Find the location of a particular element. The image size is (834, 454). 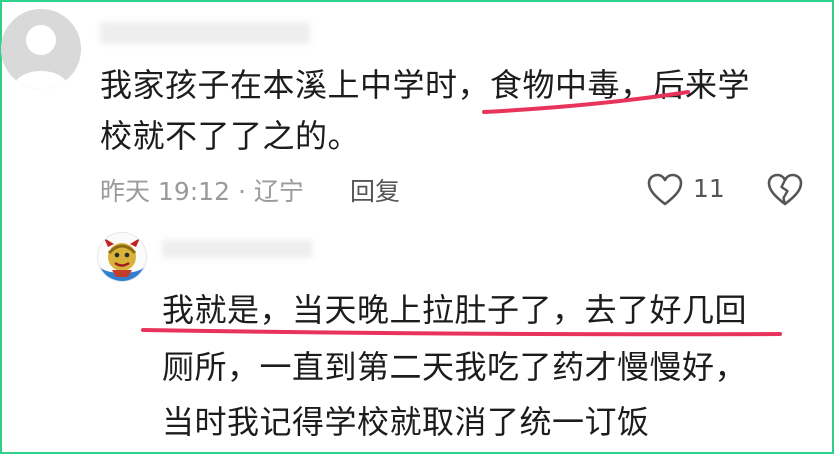

avatar-placeholder-icon is located at coordinates (41, 49).